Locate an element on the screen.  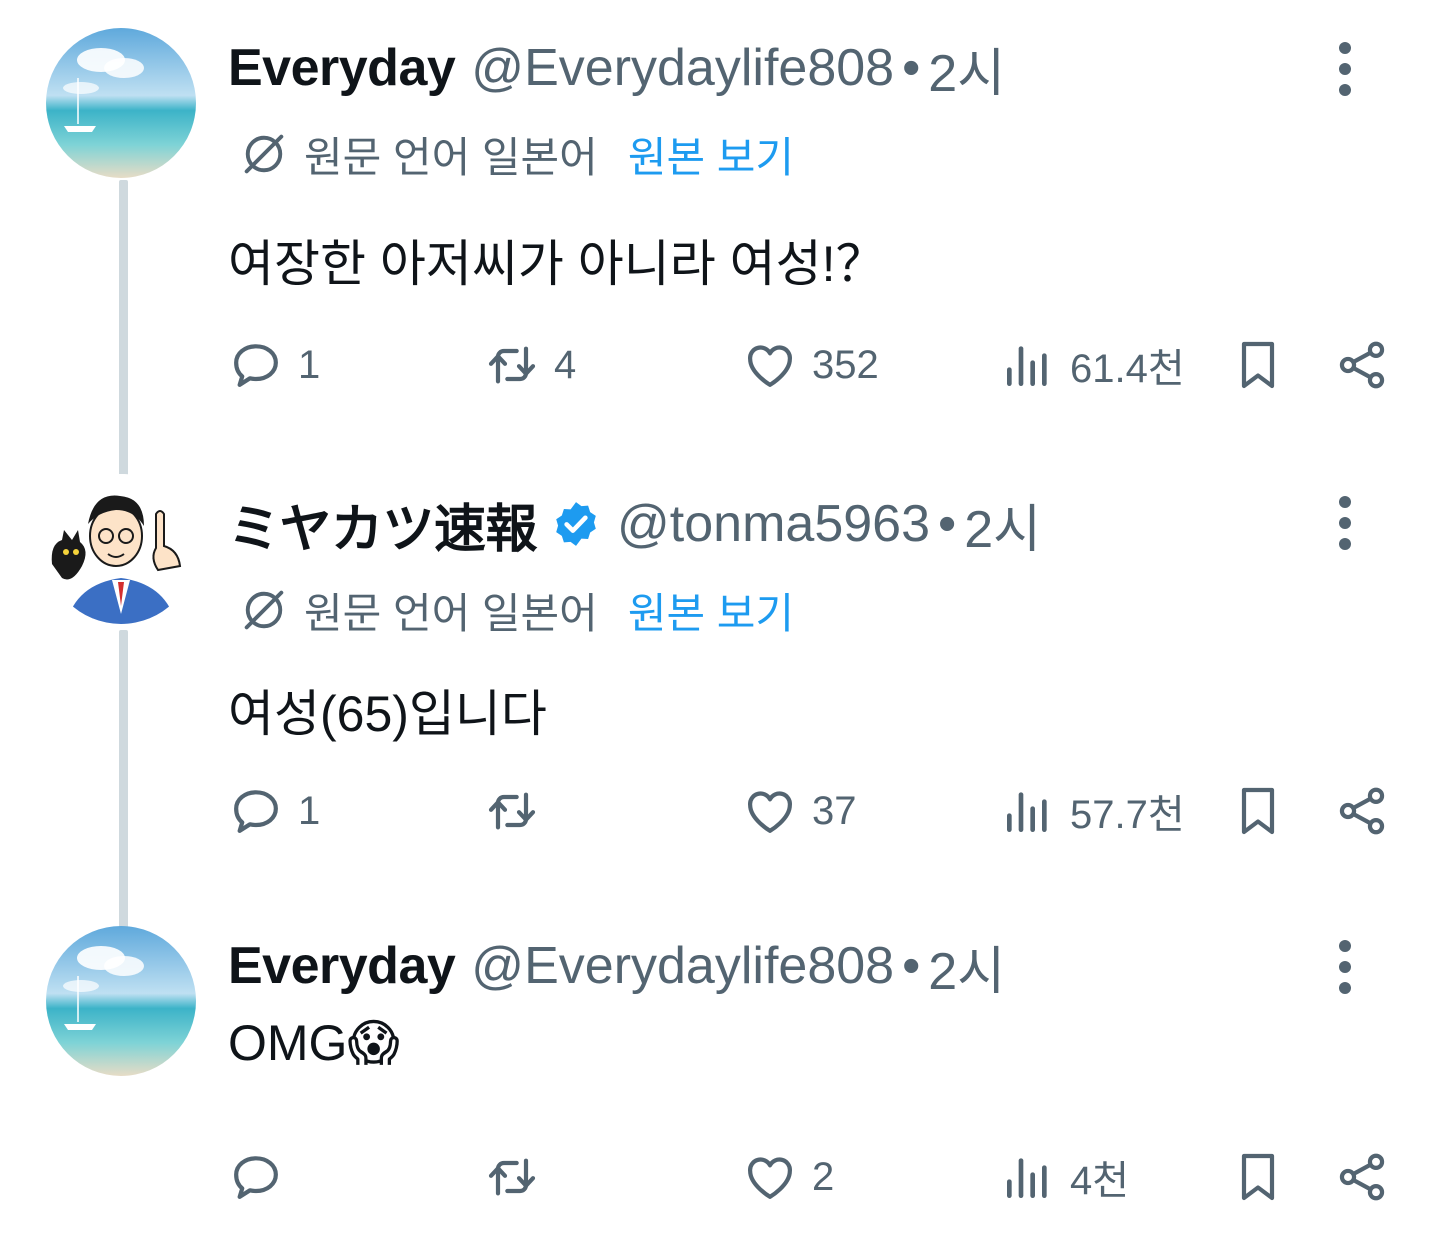
view-count: 57.7천 is located at coordinates (1127, 815).